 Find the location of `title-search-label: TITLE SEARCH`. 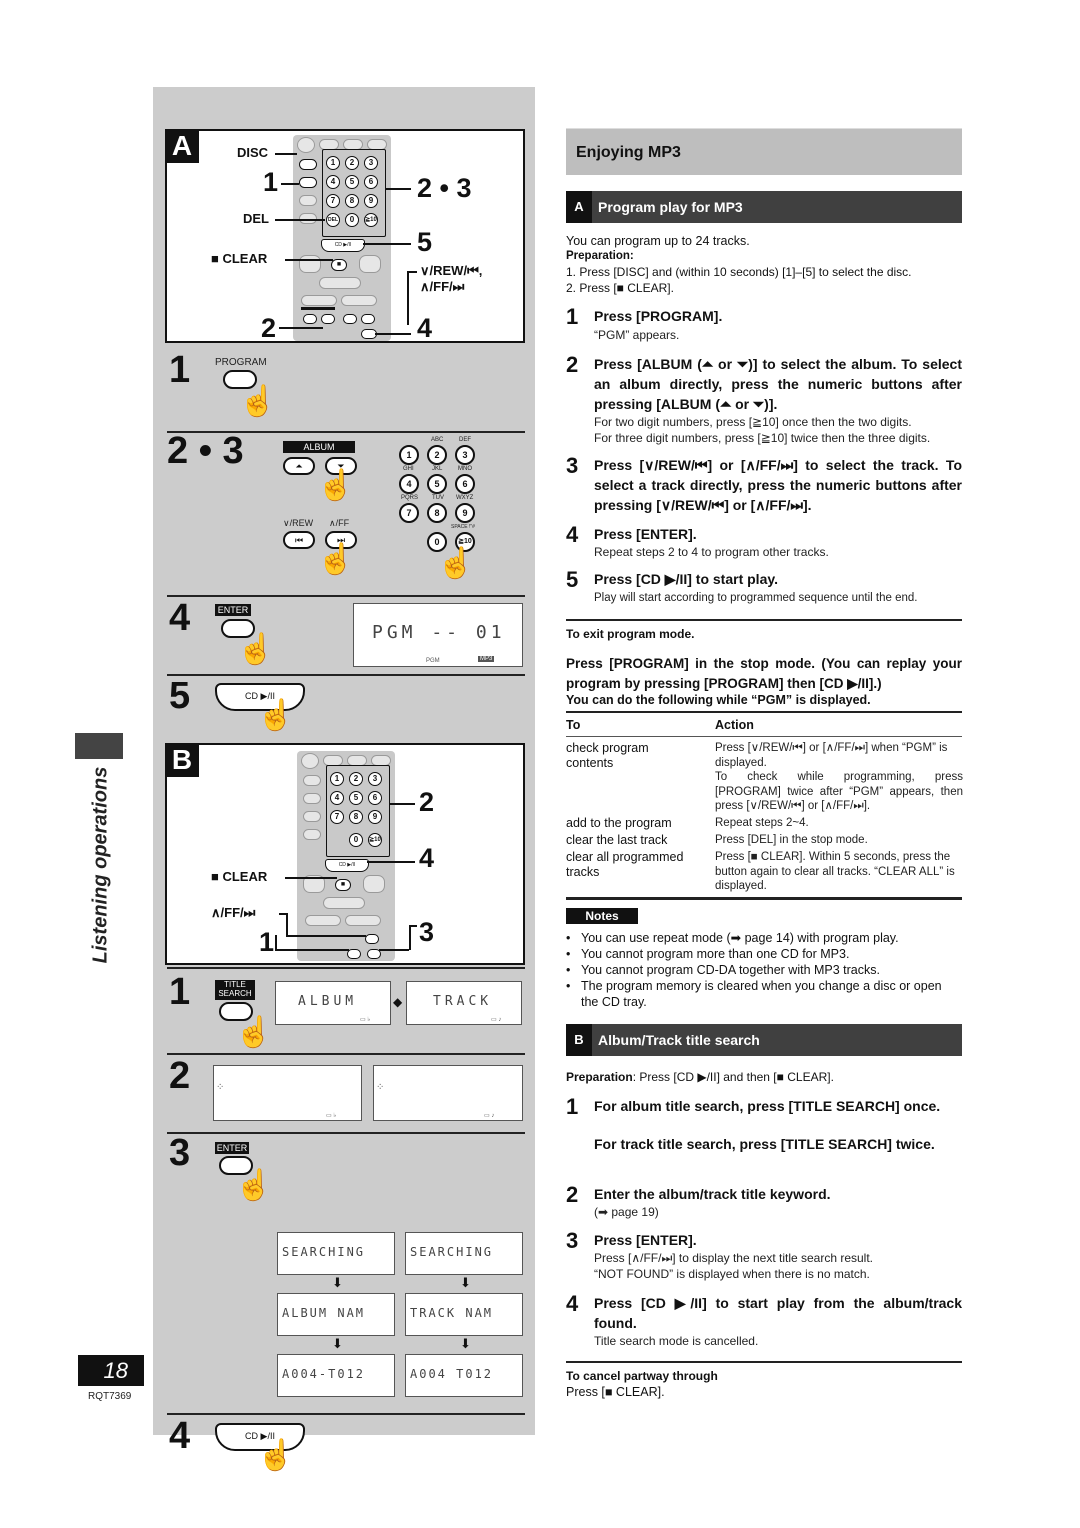

title-search-label: TITLE SEARCH is located at coordinates (235, 990).